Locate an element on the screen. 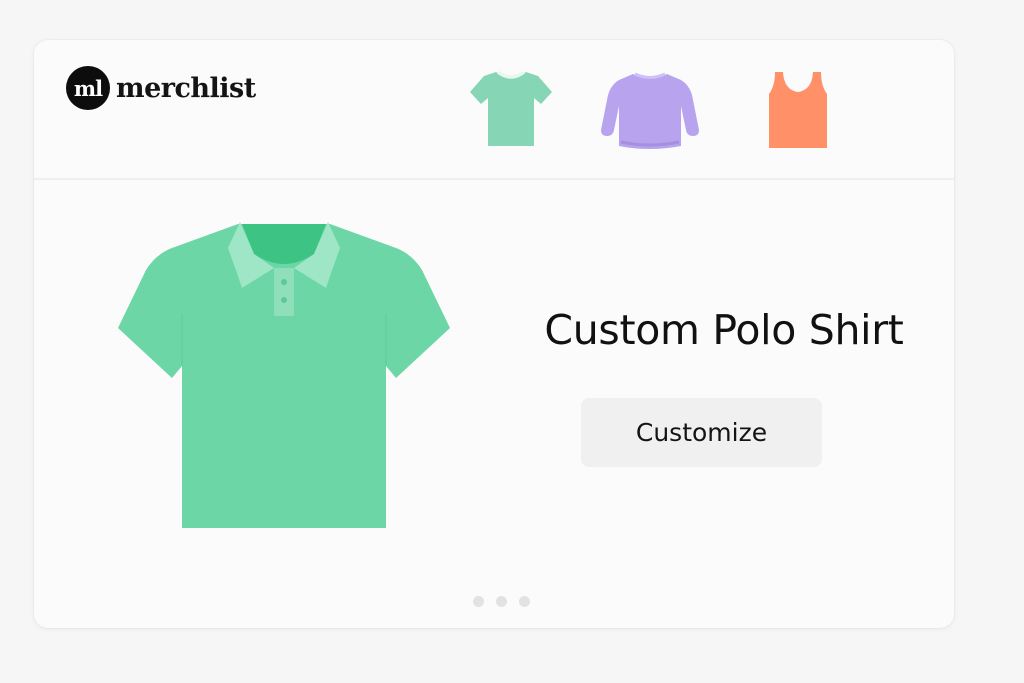 This screenshot has width=1024, height=683. tank-top-icon is located at coordinates (798, 110).